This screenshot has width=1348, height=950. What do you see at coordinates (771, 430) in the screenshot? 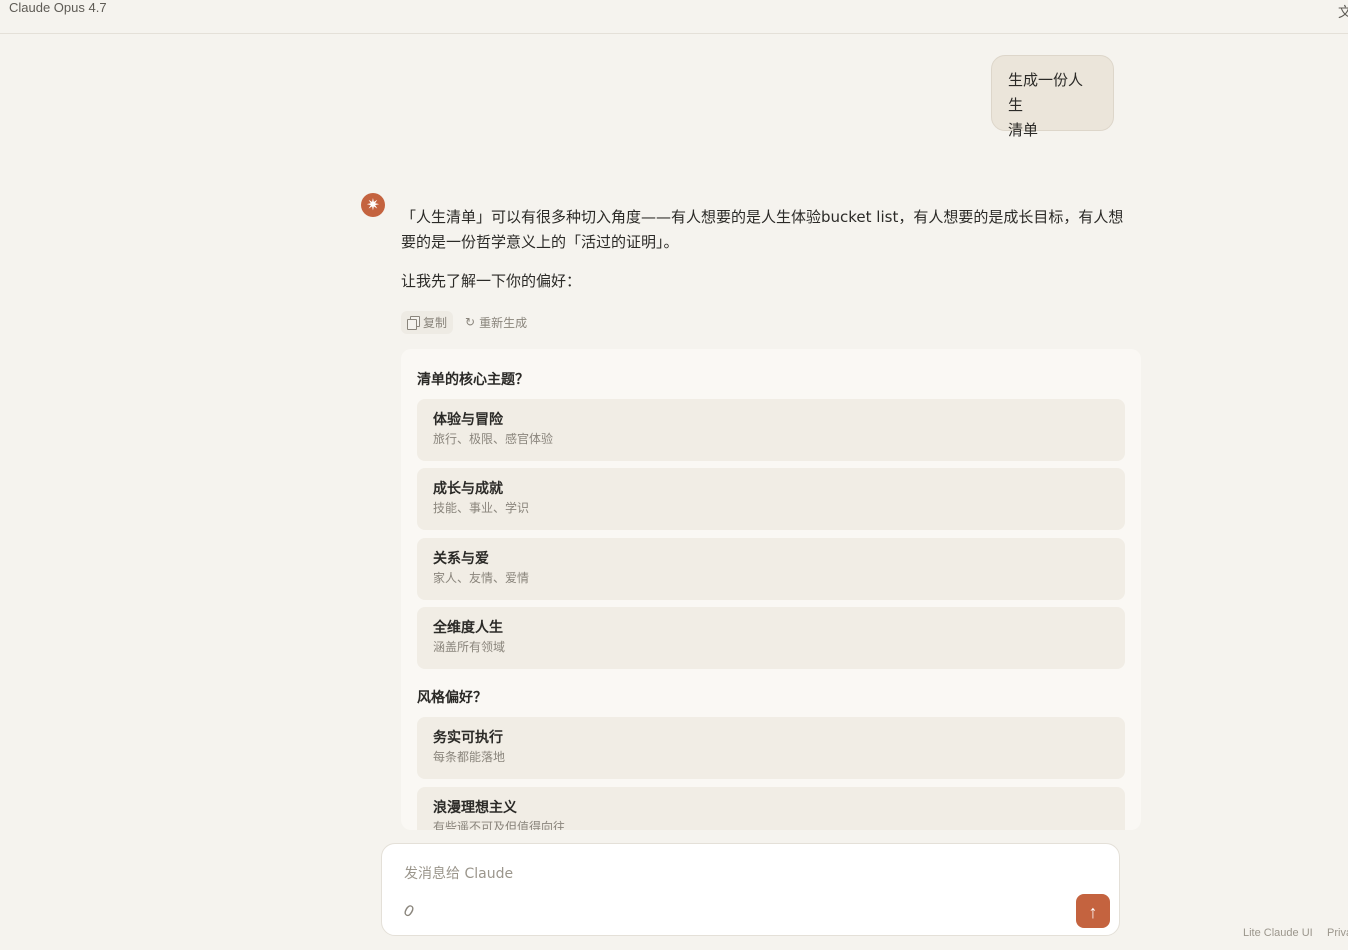
I see `option-experience: 体验与冒险 旅行、极限、感官体验` at bounding box center [771, 430].